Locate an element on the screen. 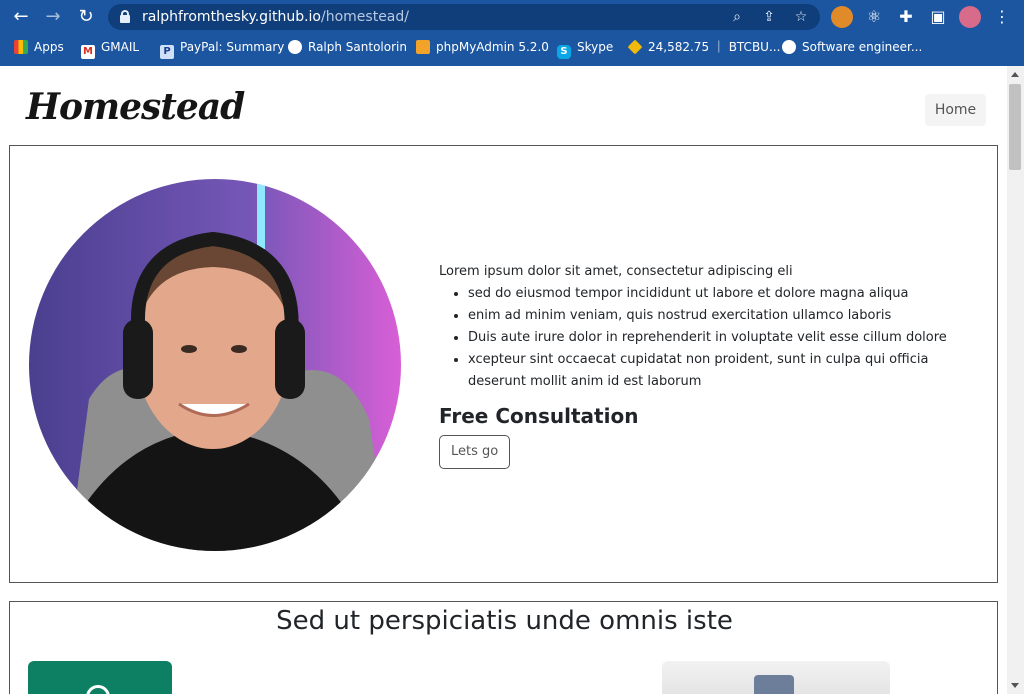 The height and width of the screenshot is (694, 1024). reload-icon: ↻ is located at coordinates (86, 17).